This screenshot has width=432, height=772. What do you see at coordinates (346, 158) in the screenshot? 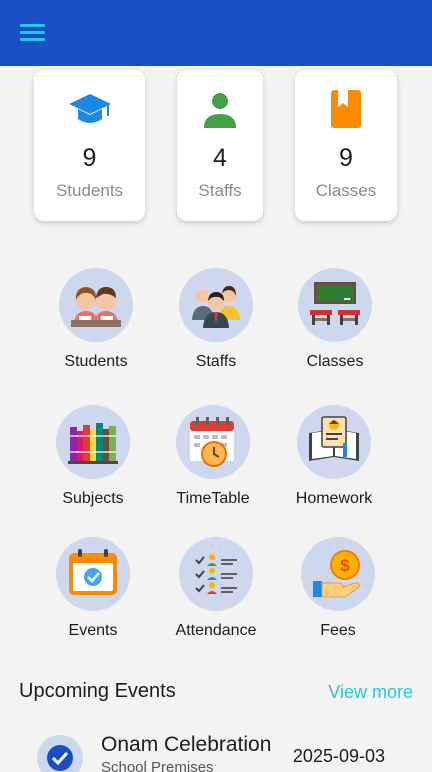
I see `classes-count: 9` at bounding box center [346, 158].